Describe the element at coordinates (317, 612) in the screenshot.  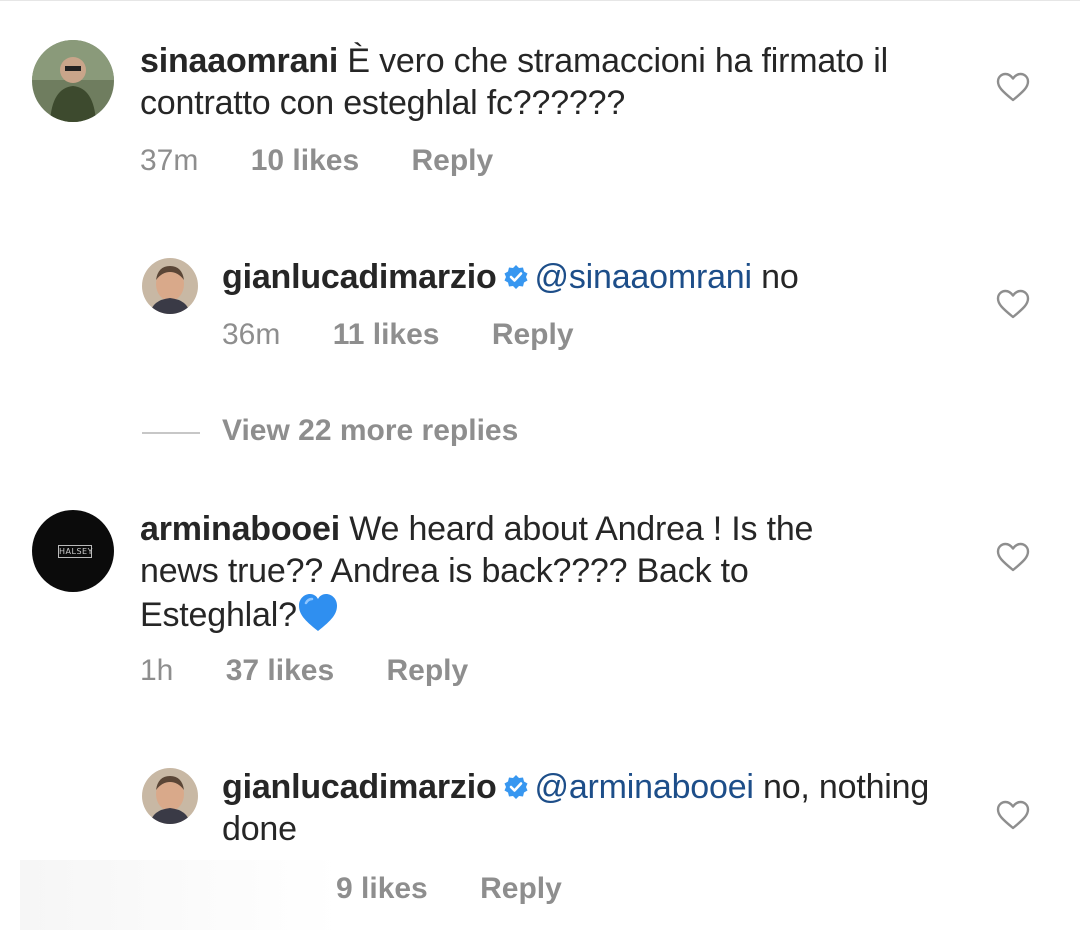
I see `blue-heart-icon` at that location.